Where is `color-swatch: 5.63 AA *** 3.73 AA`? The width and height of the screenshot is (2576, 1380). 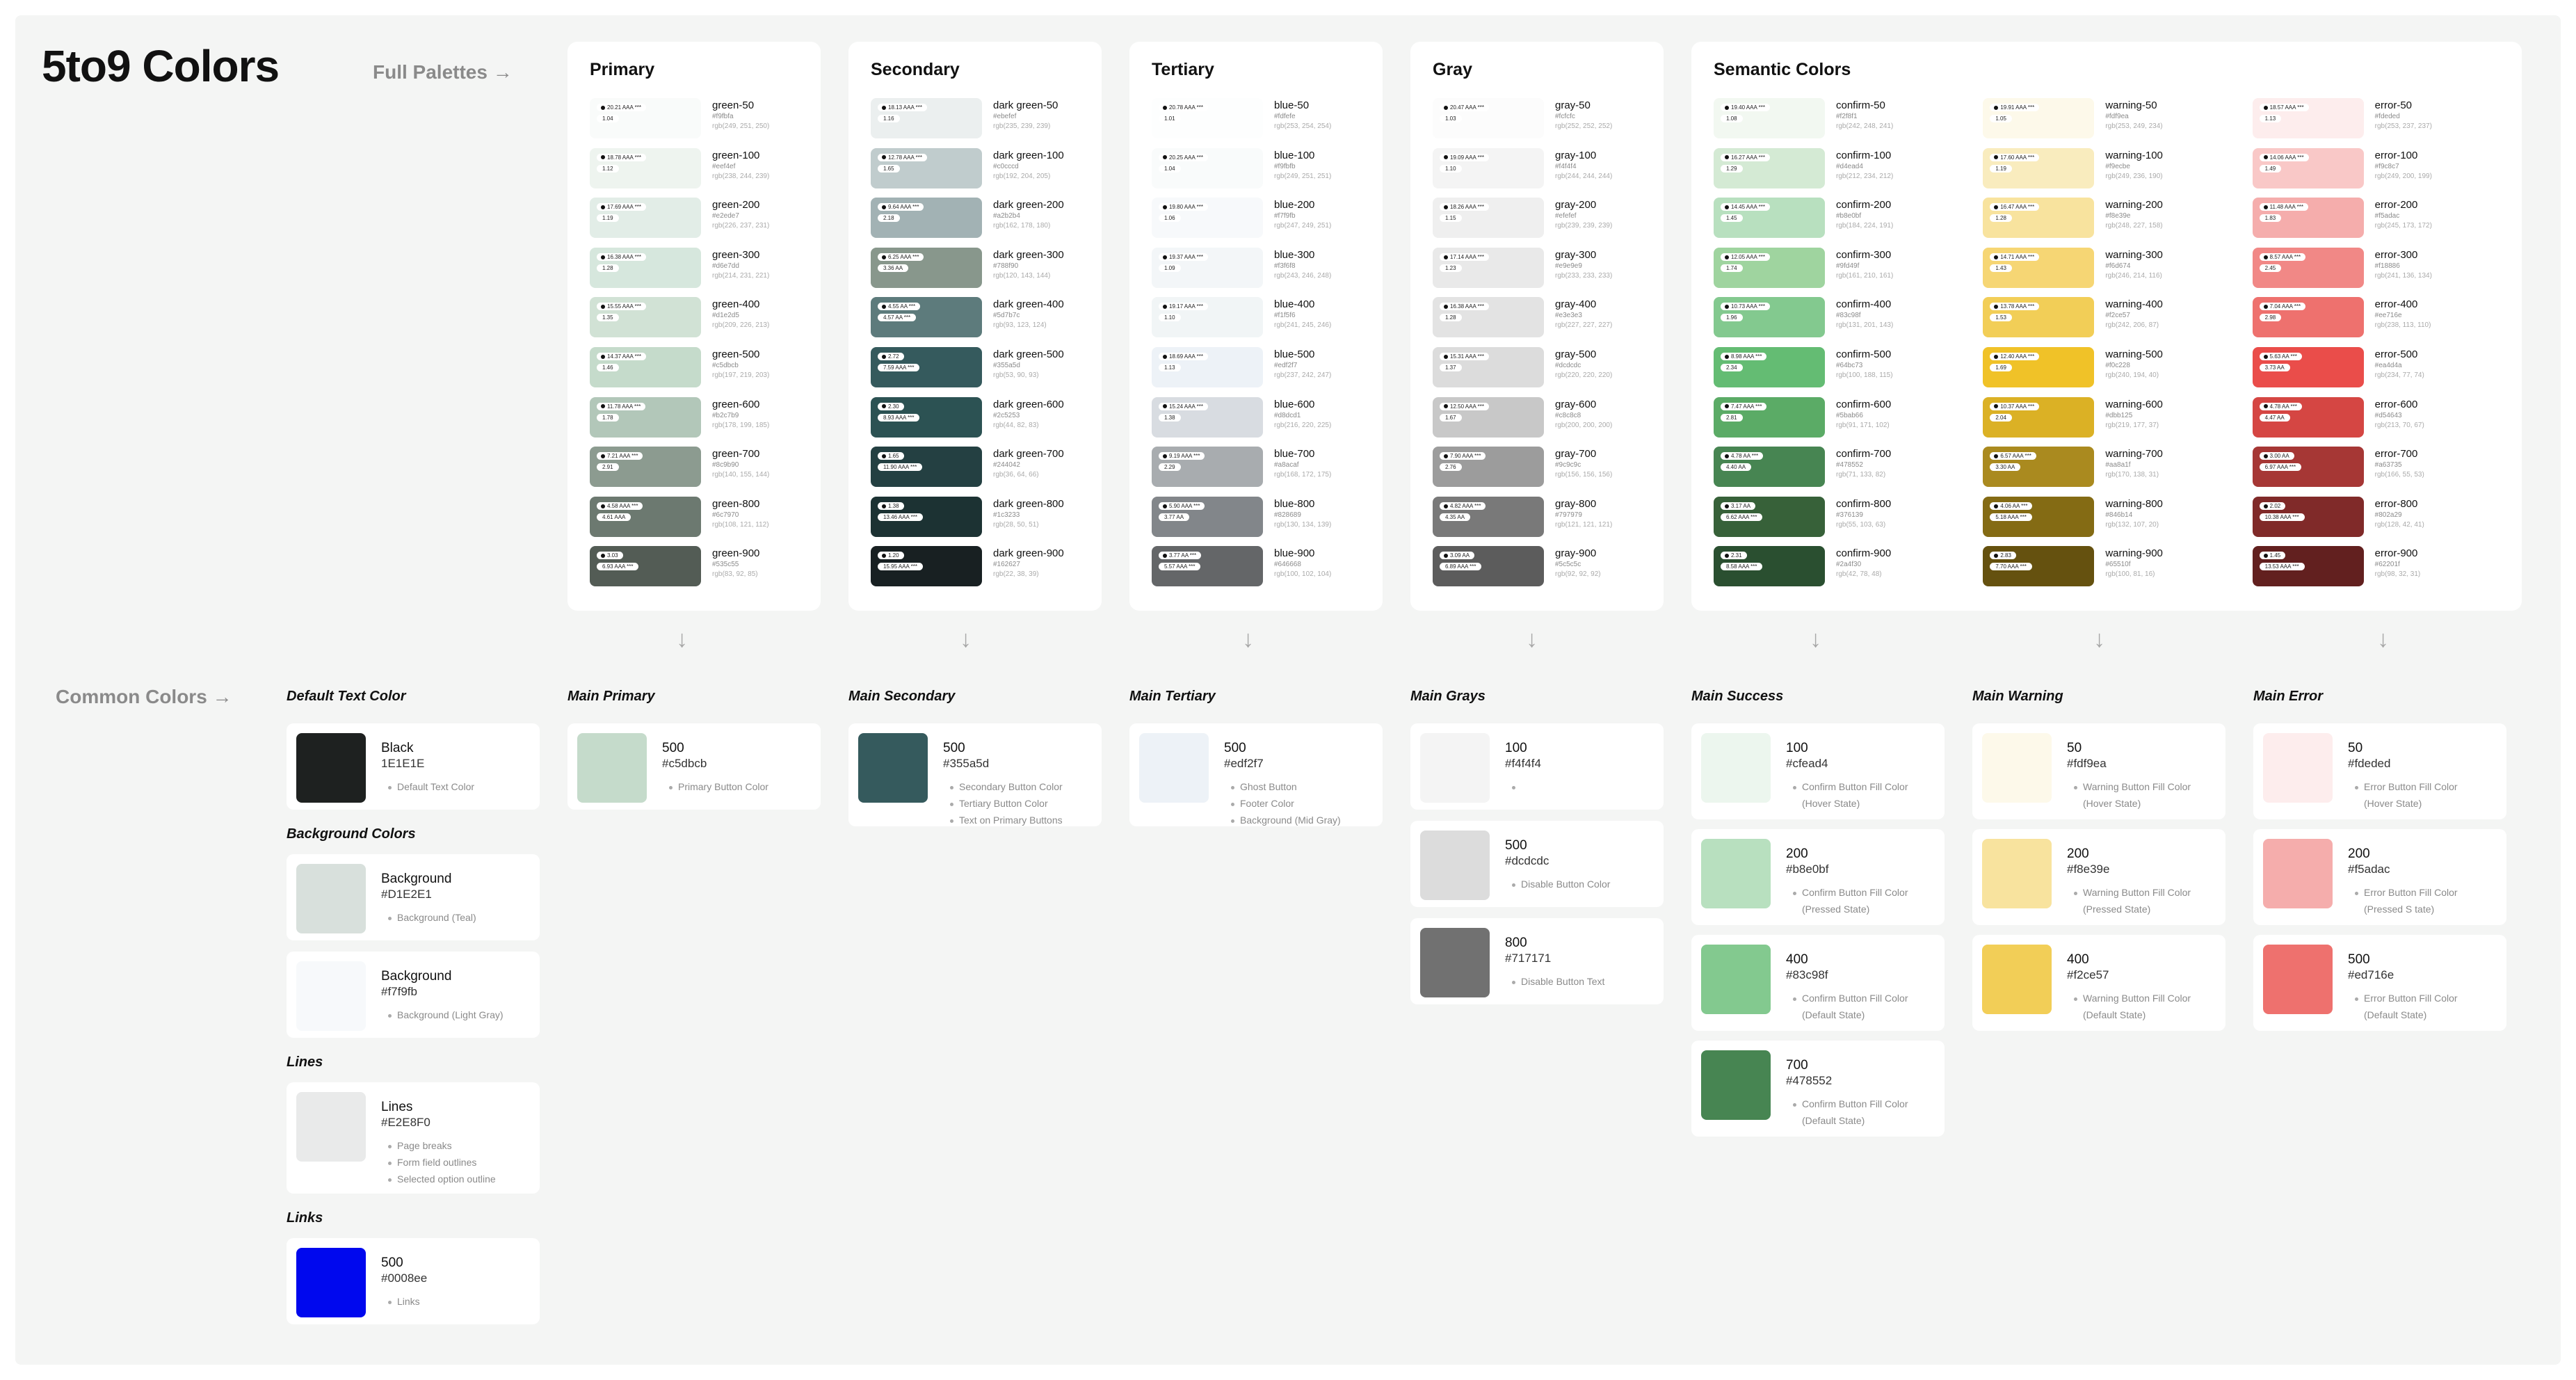
color-swatch: 5.63 AA *** 3.73 AA is located at coordinates (2308, 366).